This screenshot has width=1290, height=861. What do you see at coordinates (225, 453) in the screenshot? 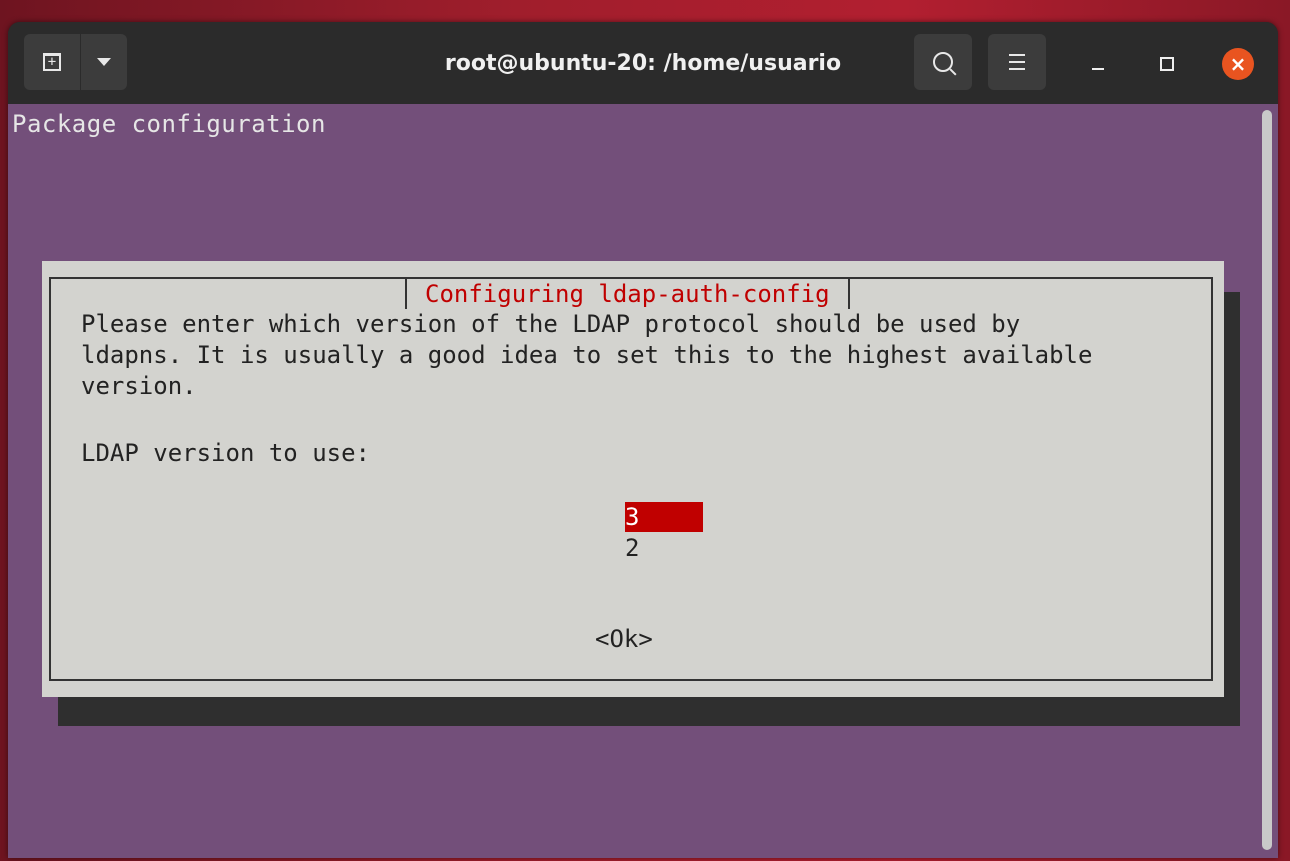
I see `ldap-version-prompt: LDAP version to use:` at bounding box center [225, 453].